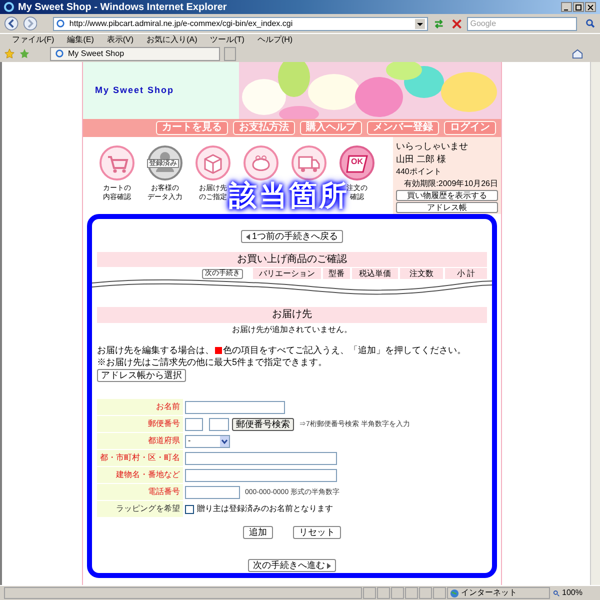 This screenshot has width=600, height=600. I want to click on window-title: My Sweet Shop - Windows Internet Explorer, so click(122, 7).